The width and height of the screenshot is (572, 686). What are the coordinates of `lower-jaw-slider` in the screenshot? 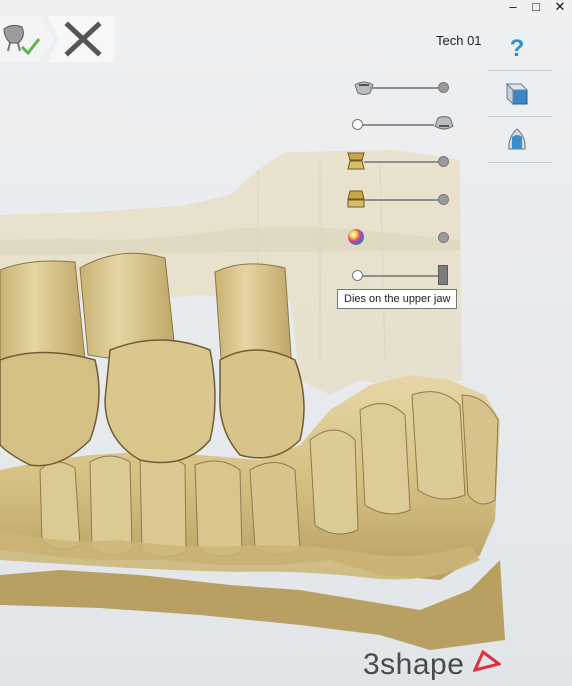 It's located at (402, 88).